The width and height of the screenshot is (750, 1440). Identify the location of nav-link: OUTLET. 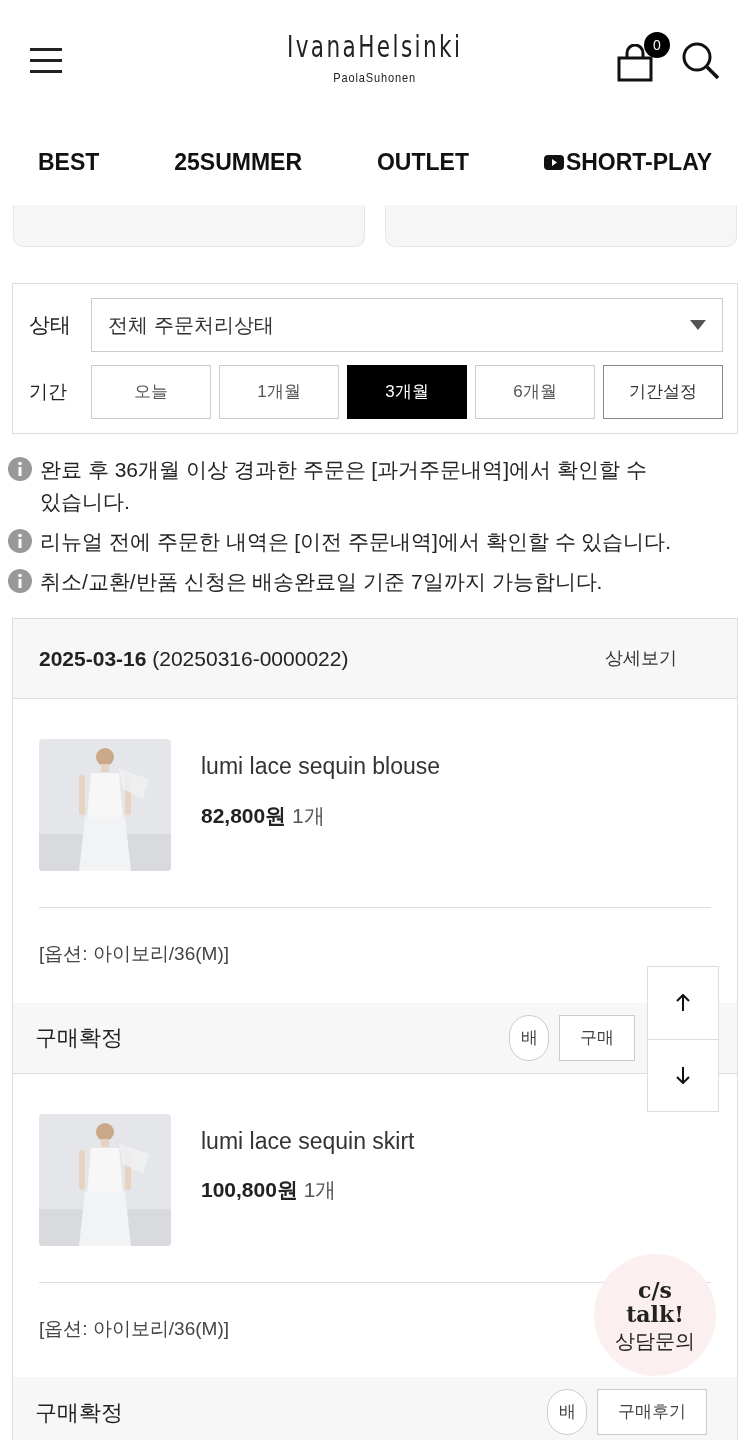
(422, 162).